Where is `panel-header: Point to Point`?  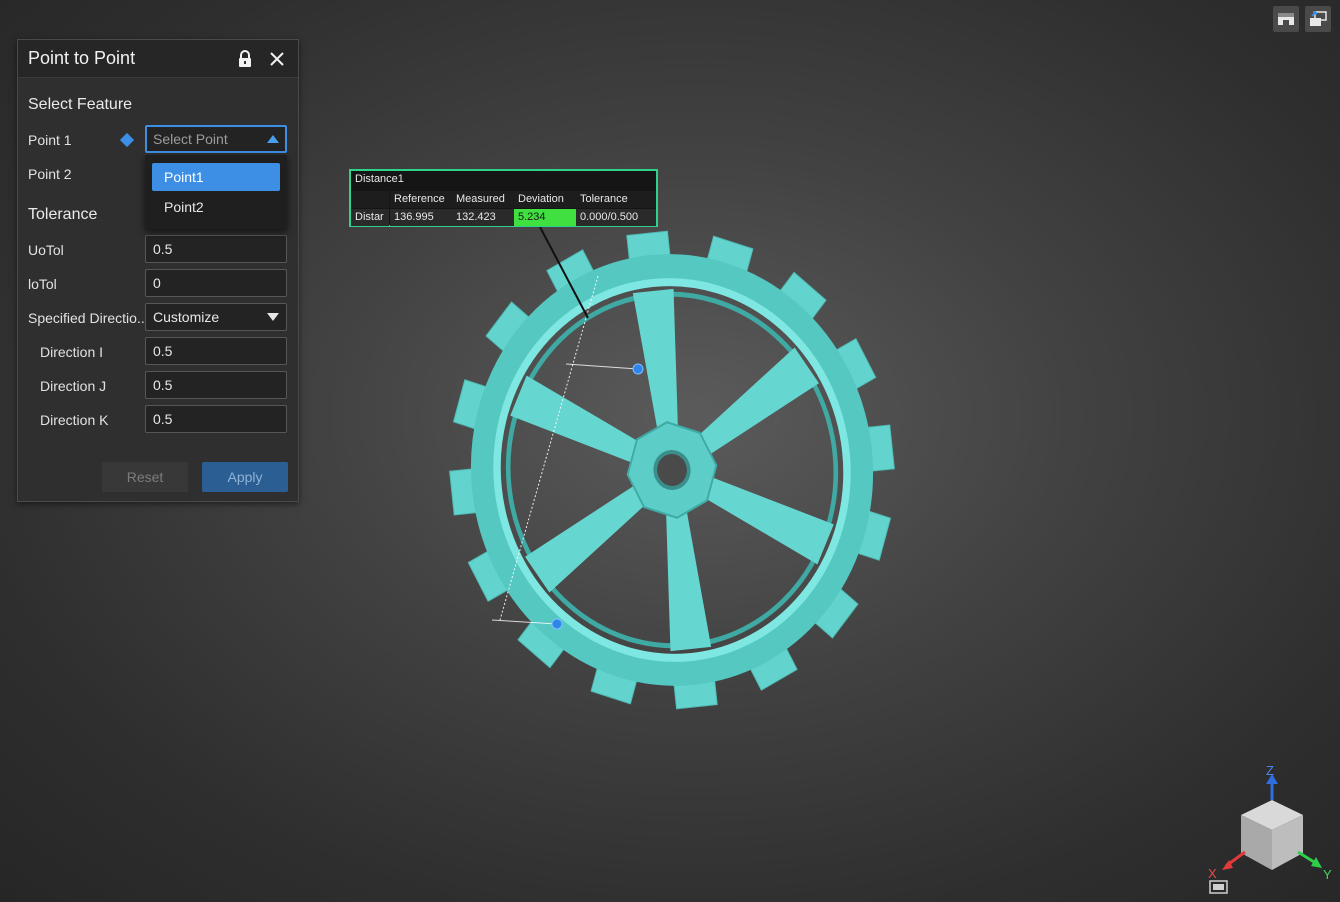 panel-header: Point to Point is located at coordinates (158, 59).